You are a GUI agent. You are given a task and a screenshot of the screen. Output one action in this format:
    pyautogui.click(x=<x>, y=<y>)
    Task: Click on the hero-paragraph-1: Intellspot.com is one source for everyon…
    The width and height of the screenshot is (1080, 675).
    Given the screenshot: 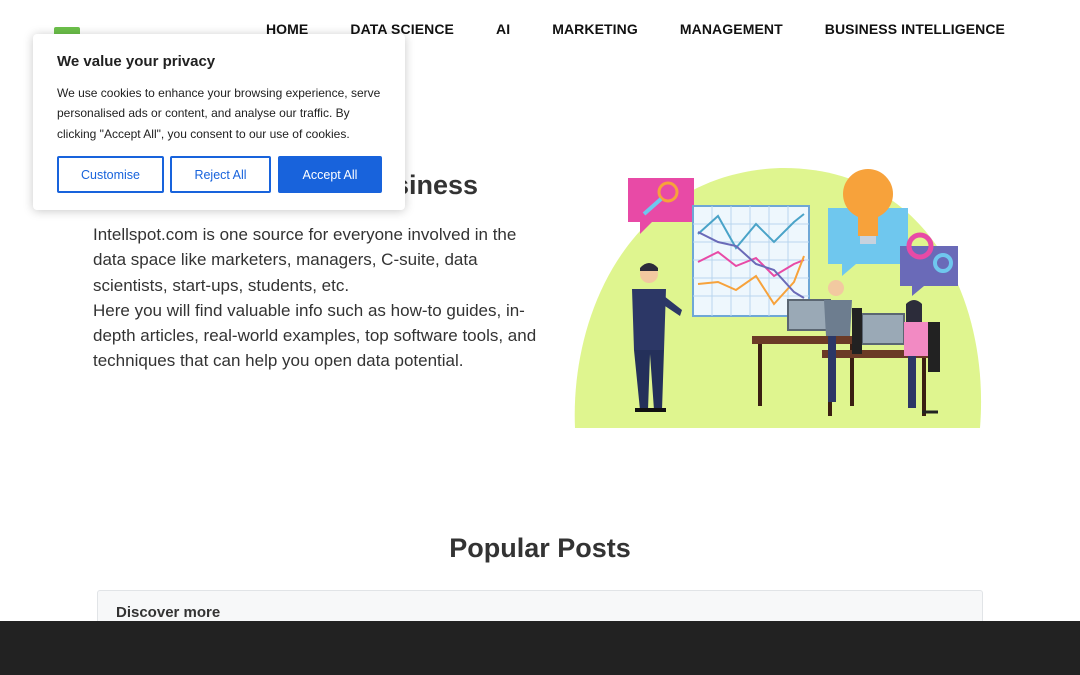 What is the action you would take?
    pyautogui.click(x=305, y=260)
    